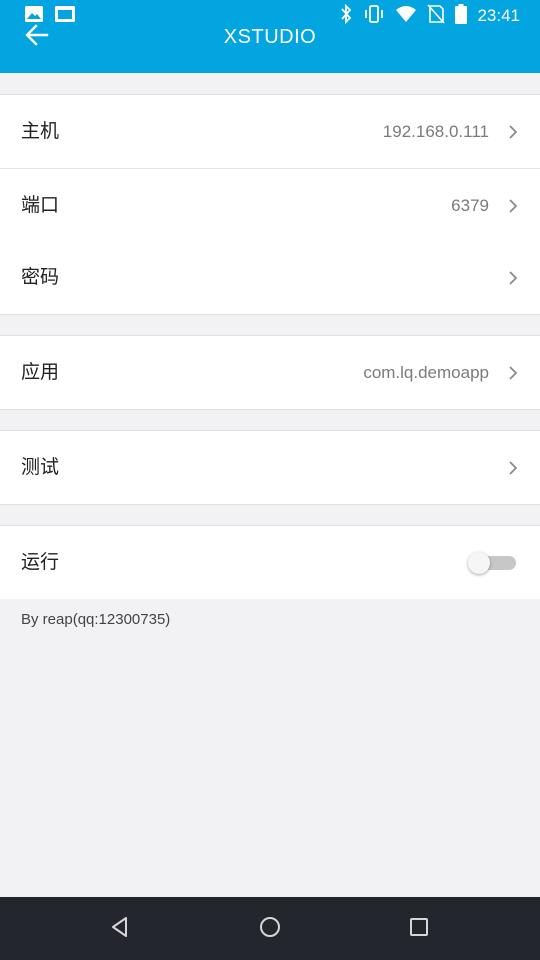  I want to click on test-settings-group: 测试, so click(270, 467).